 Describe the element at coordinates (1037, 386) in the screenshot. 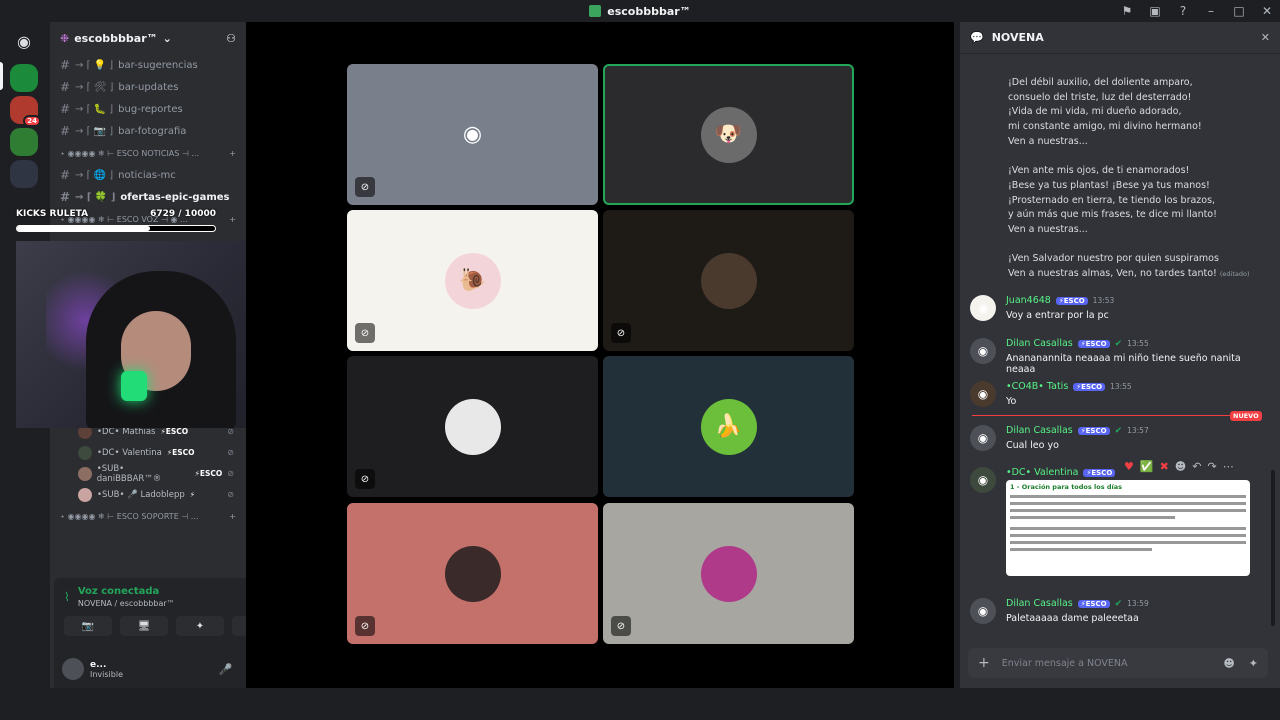

I see `message-author: •CO4B• Tatis` at that location.